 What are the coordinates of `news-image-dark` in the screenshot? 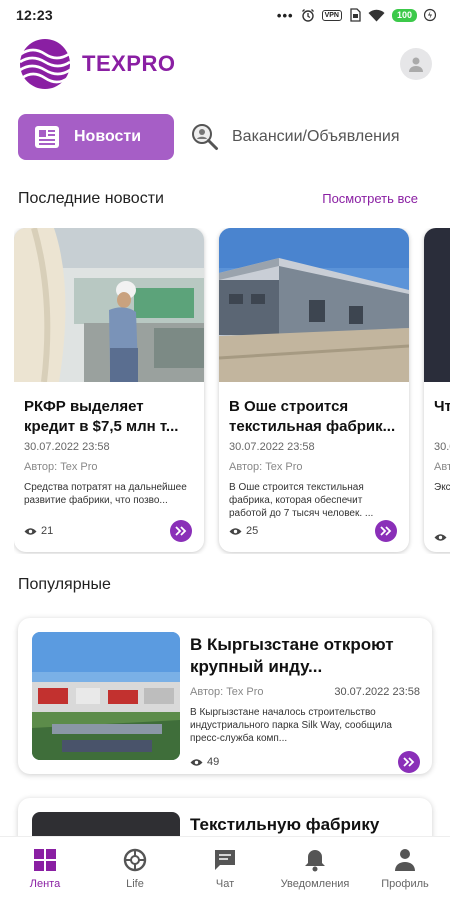 It's located at (437, 305).